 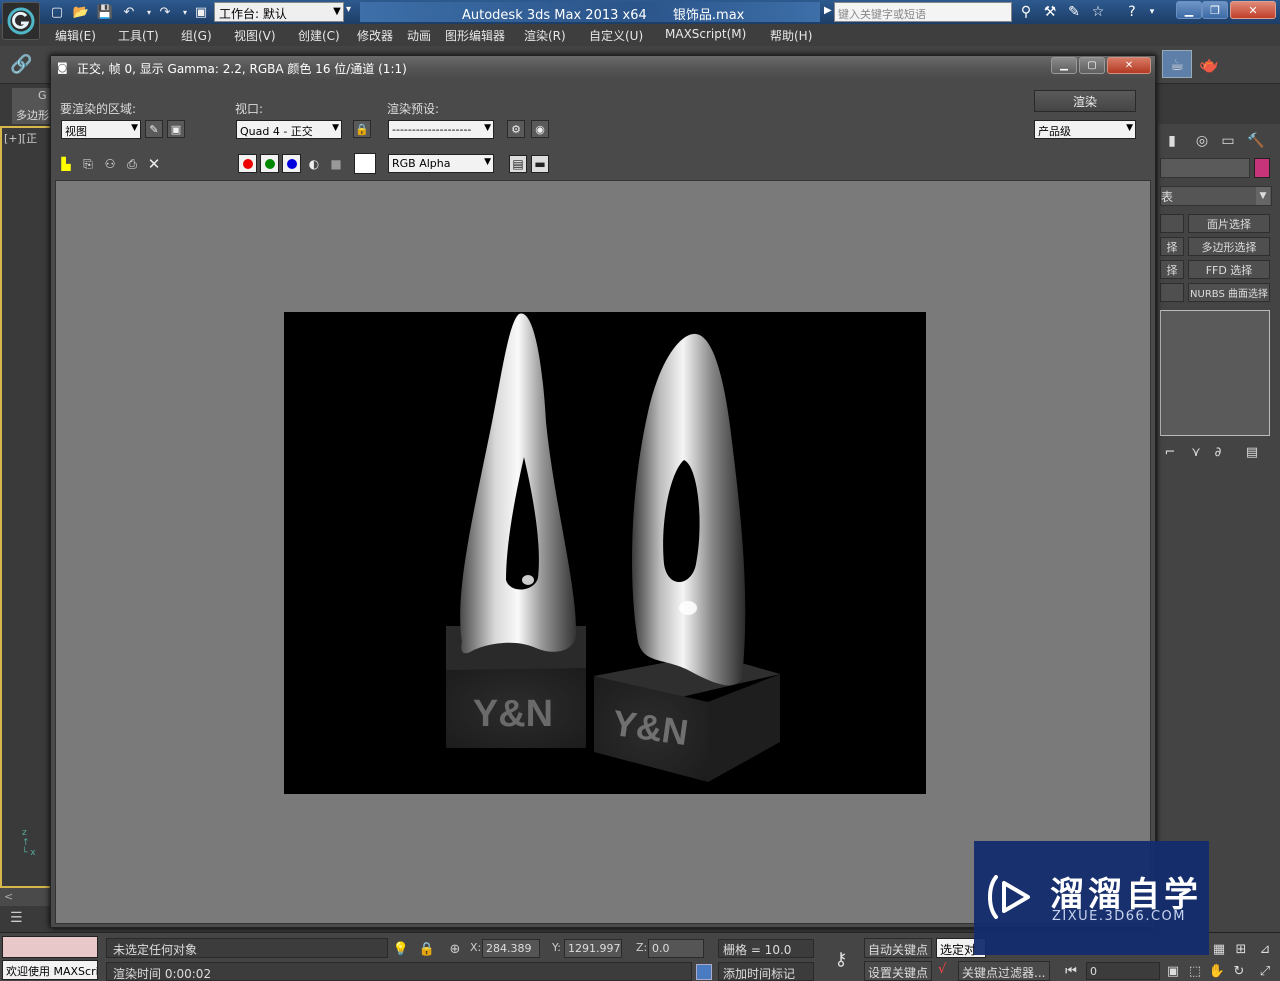 What do you see at coordinates (1229, 292) in the screenshot?
I see `nurbs-surface-select-button: NURBS 曲面选择` at bounding box center [1229, 292].